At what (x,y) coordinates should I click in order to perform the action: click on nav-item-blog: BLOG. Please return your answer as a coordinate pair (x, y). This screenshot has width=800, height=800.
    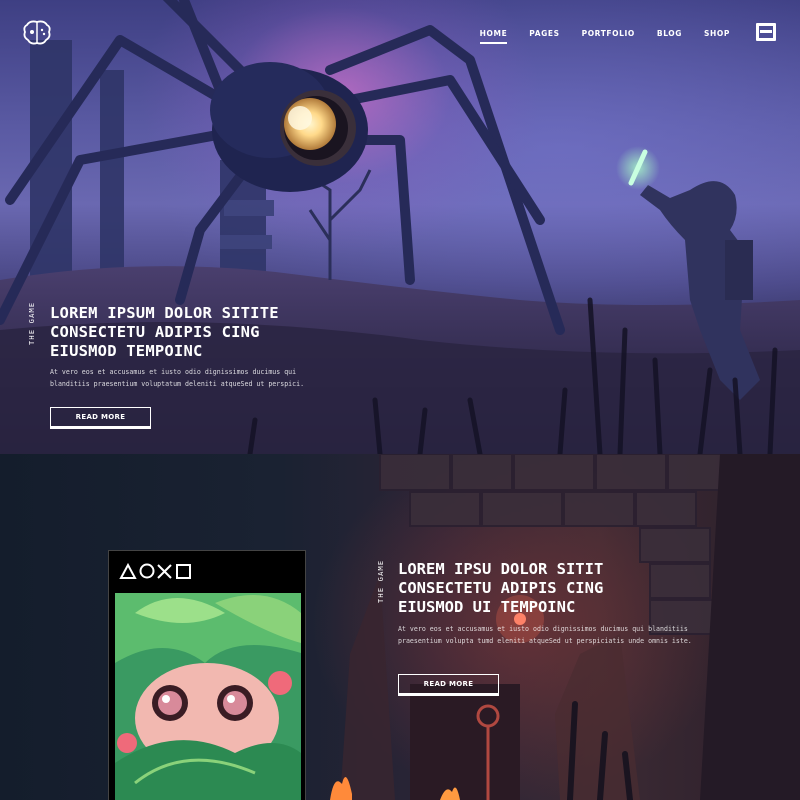
    Looking at the image, I should click on (669, 36).